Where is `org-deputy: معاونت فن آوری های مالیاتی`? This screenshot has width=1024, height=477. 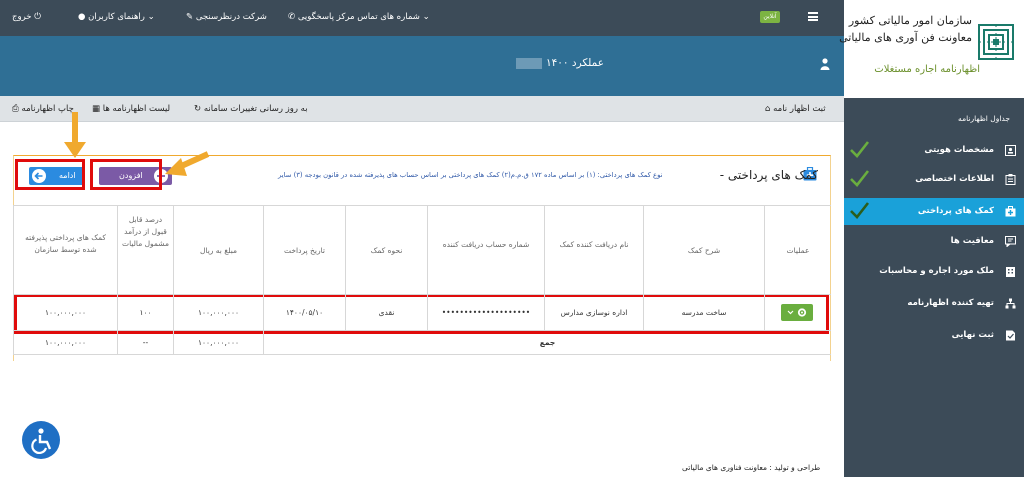 org-deputy: معاونت فن آوری های مالیاتی is located at coordinates (905, 37).